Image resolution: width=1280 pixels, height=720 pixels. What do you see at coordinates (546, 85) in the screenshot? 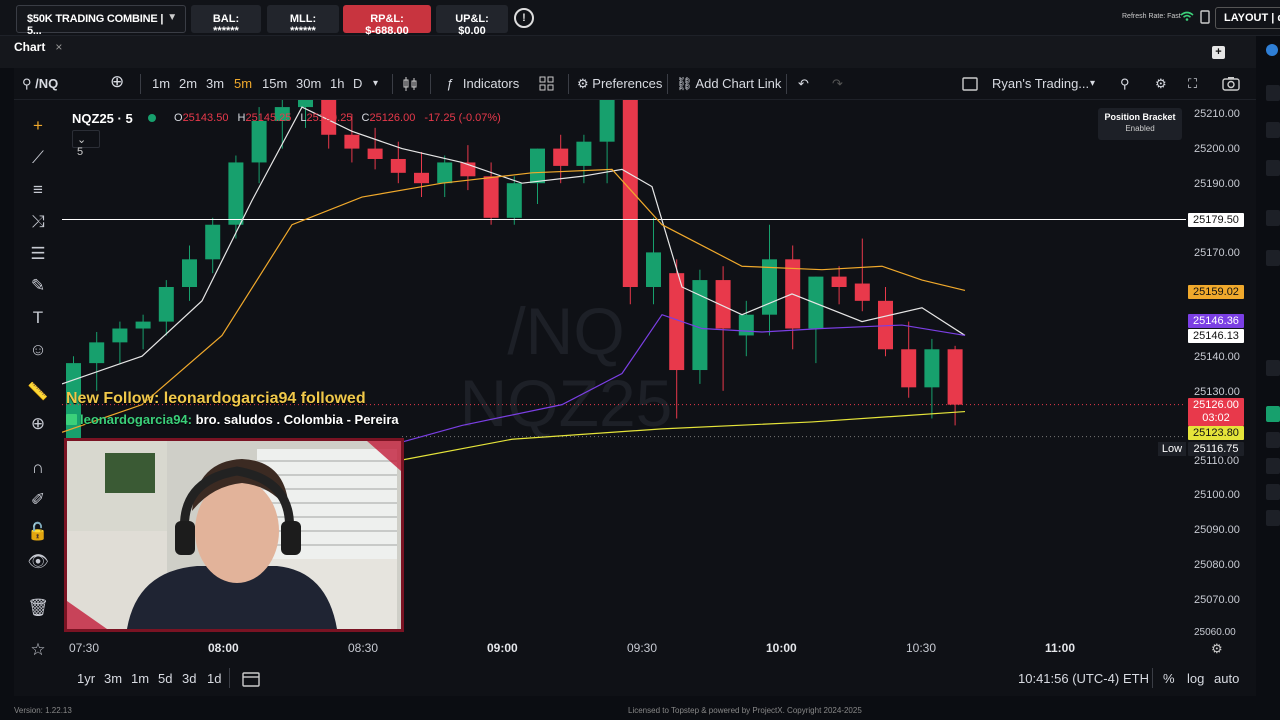
I see `grid-layout-icon` at bounding box center [546, 85].